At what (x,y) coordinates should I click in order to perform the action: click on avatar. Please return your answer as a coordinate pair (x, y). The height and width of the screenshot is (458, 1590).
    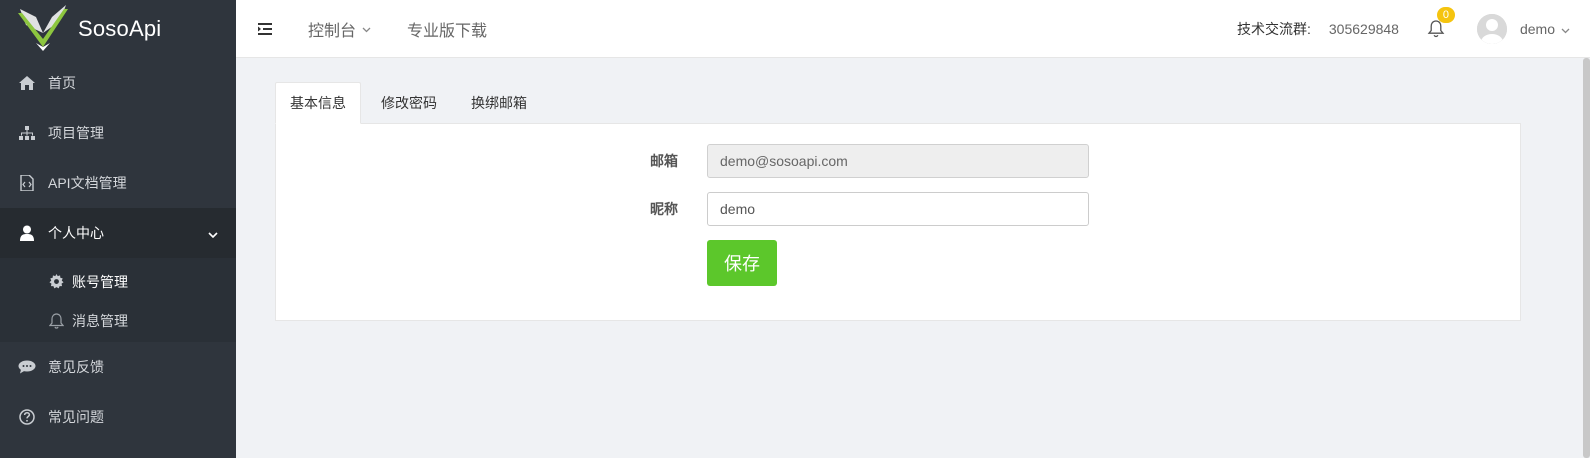
    Looking at the image, I should click on (1491, 28).